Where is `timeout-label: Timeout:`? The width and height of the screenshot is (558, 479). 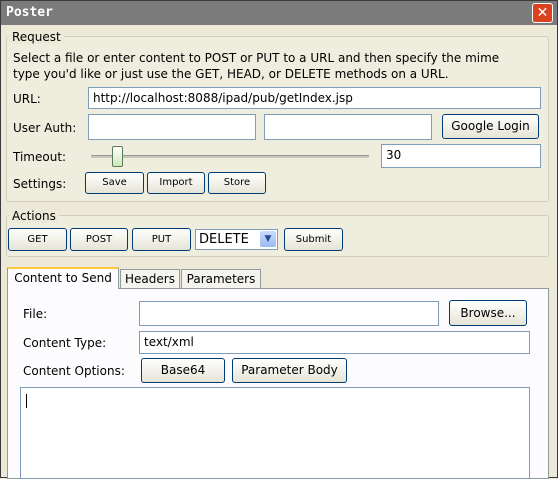 timeout-label: Timeout: is located at coordinates (40, 157).